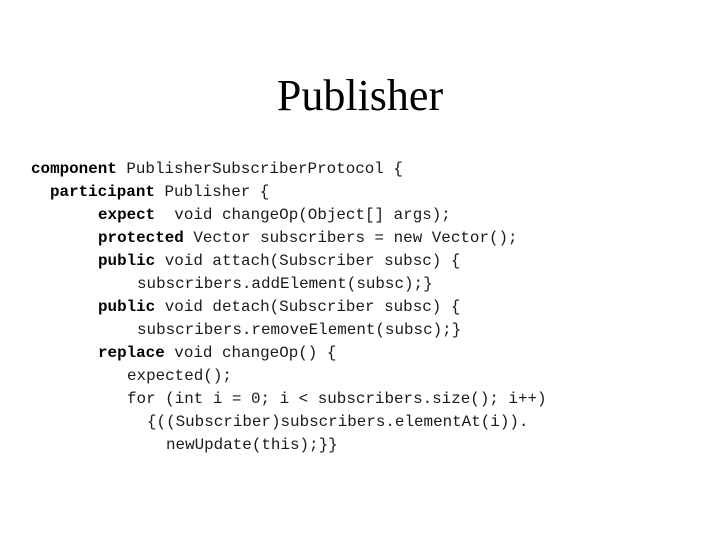  What do you see at coordinates (250, 353) in the screenshot?
I see `code-text: void changeOp() {` at bounding box center [250, 353].